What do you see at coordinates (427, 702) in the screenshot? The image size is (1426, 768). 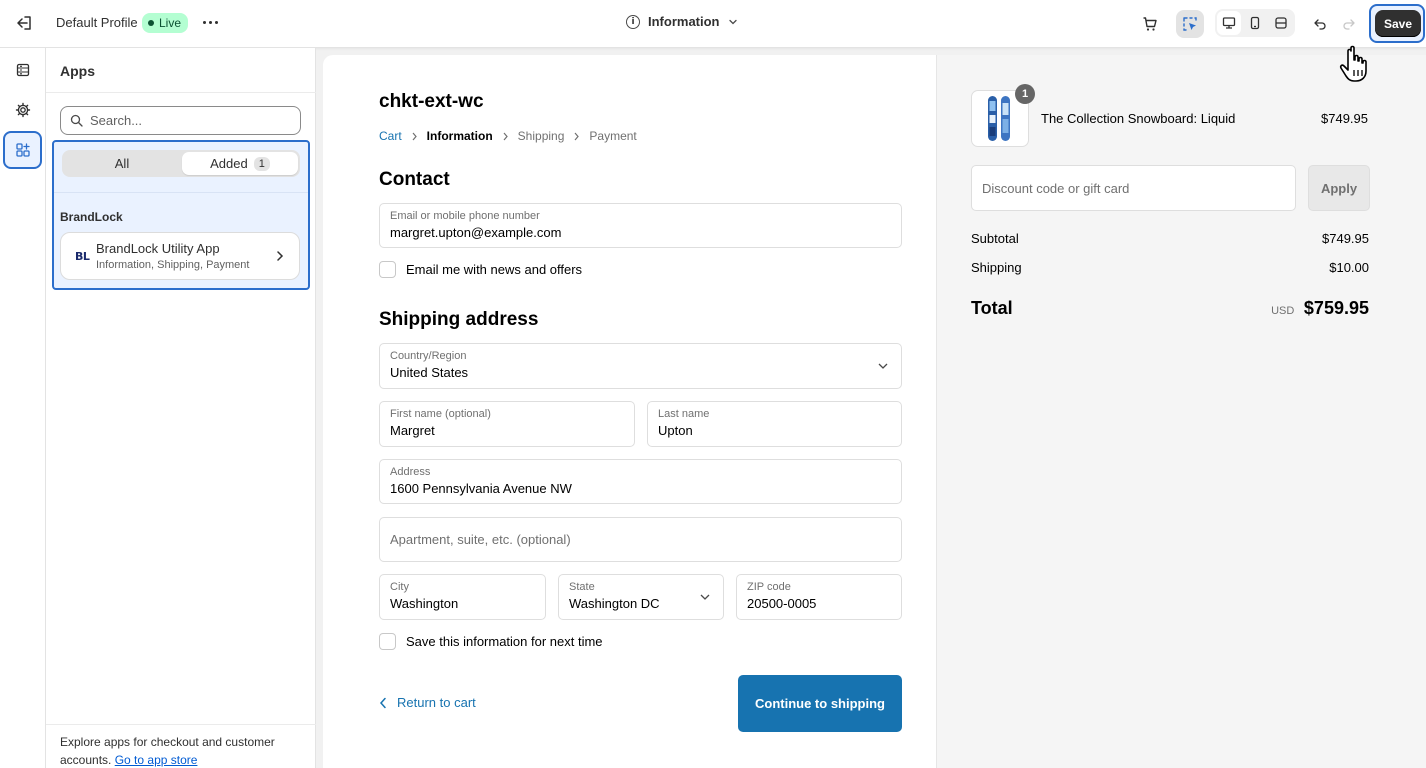 I see `return-to-cart-link: Return to cart` at bounding box center [427, 702].